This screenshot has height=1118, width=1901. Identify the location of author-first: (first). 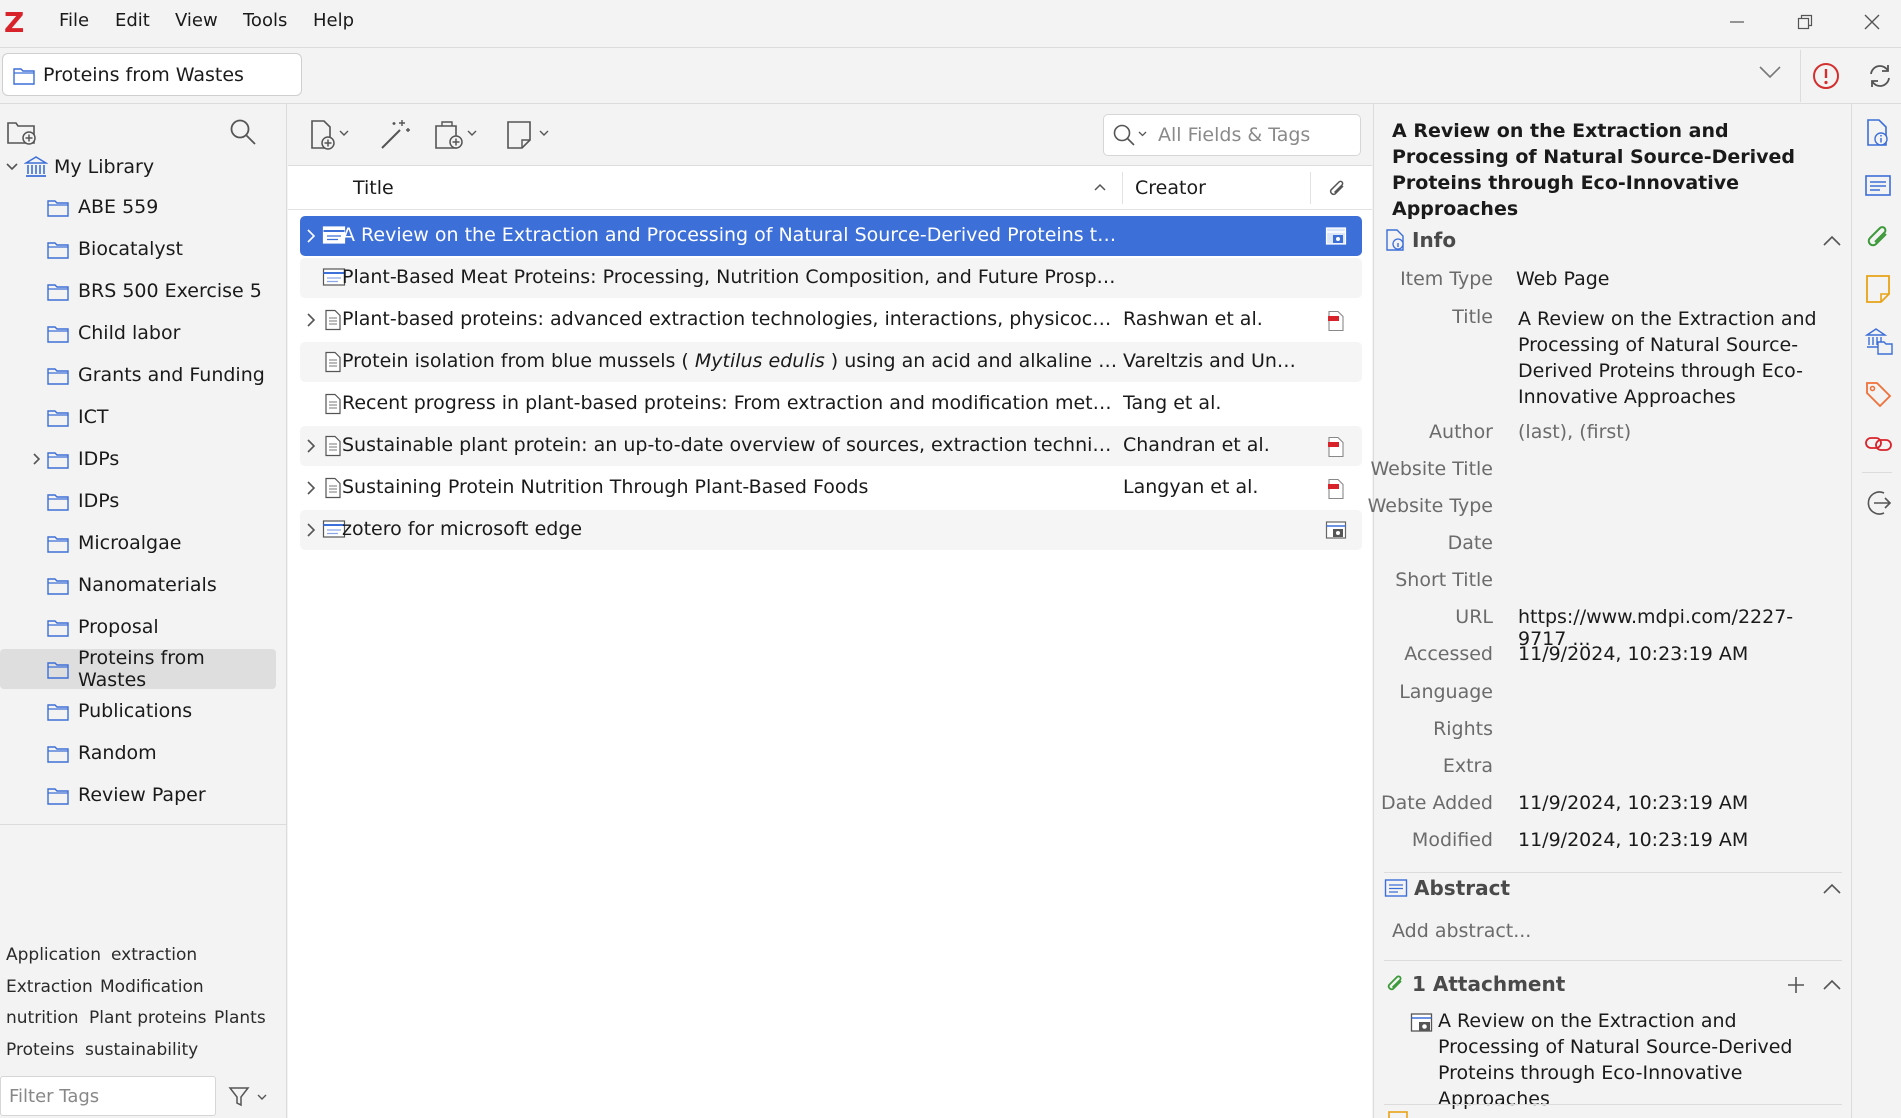
(1605, 432).